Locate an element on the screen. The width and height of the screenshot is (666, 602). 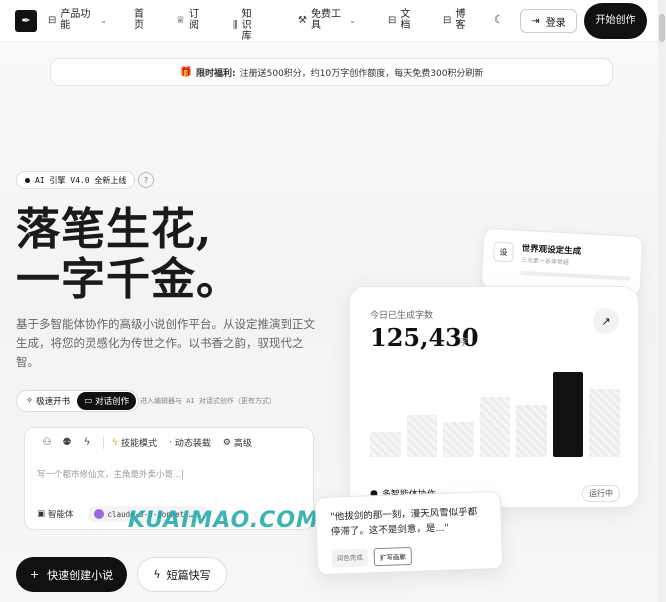
nav-subscribe: ♕ 订阅 is located at coordinates (188, 20).